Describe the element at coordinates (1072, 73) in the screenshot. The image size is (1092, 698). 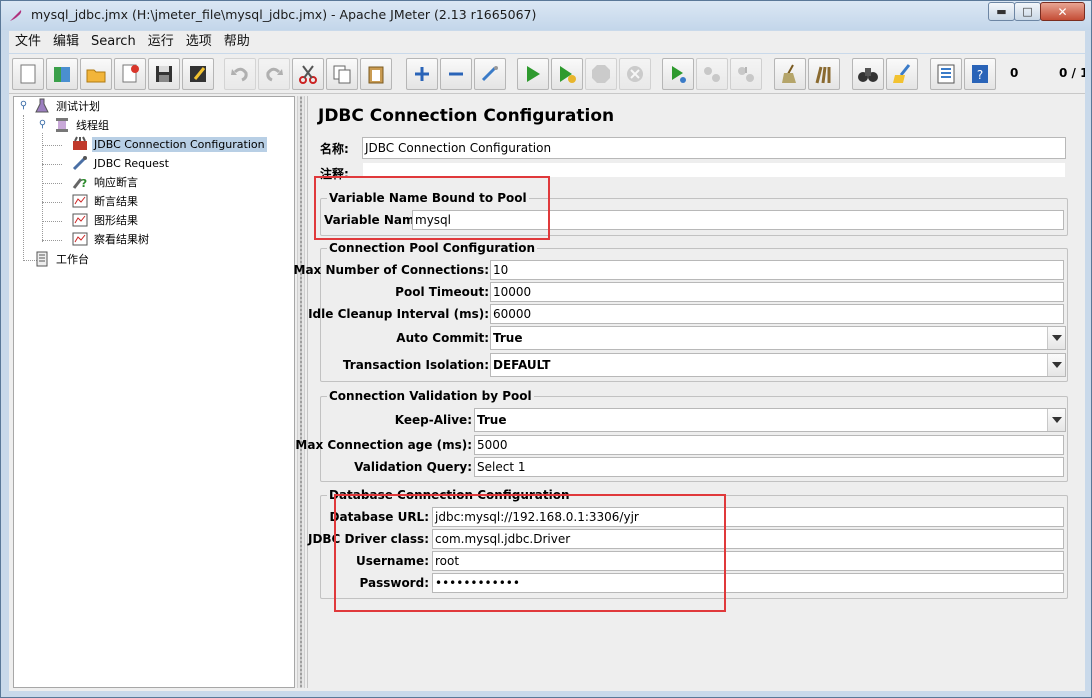
I see `thread-count: 0 / 1` at that location.